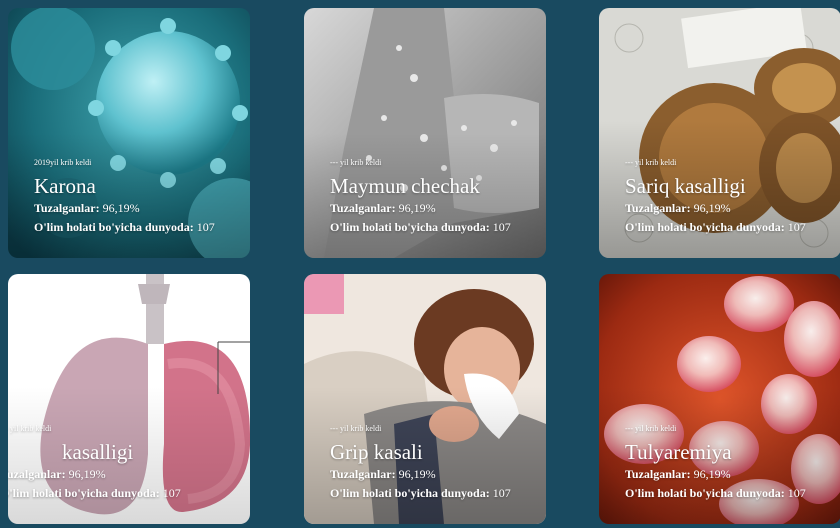 The width and height of the screenshot is (840, 528). What do you see at coordinates (376, 452) in the screenshot?
I see `card-title: Grip kasali` at bounding box center [376, 452].